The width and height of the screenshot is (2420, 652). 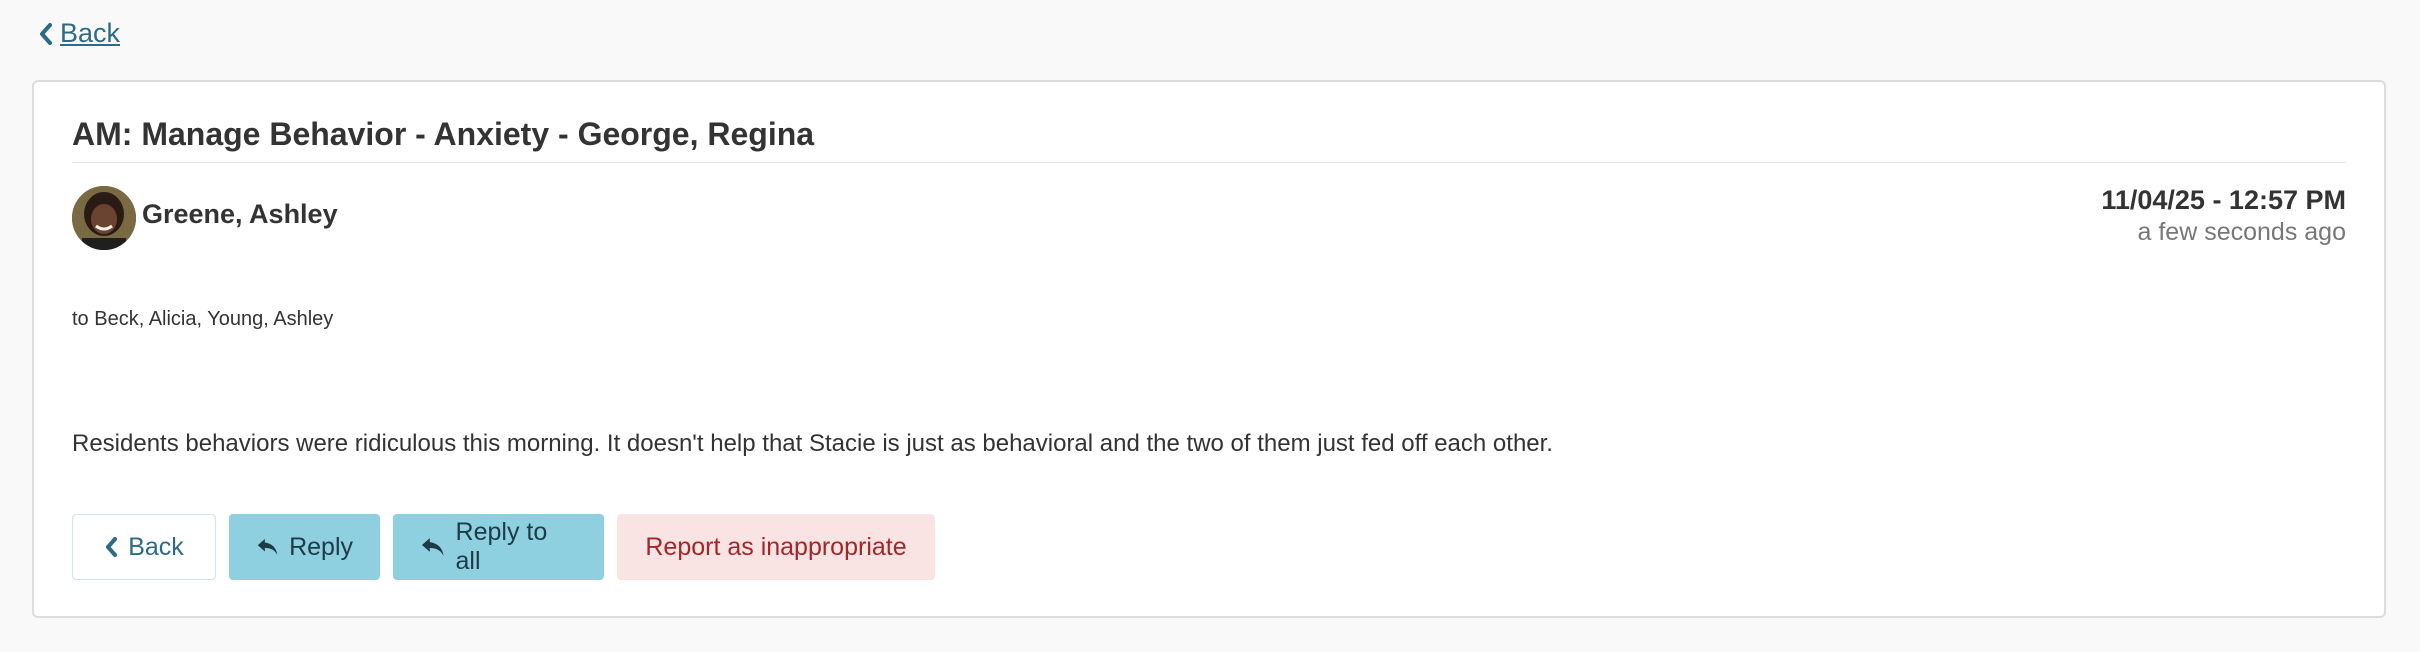 I want to click on reply-button: Reply, so click(x=304, y=547).